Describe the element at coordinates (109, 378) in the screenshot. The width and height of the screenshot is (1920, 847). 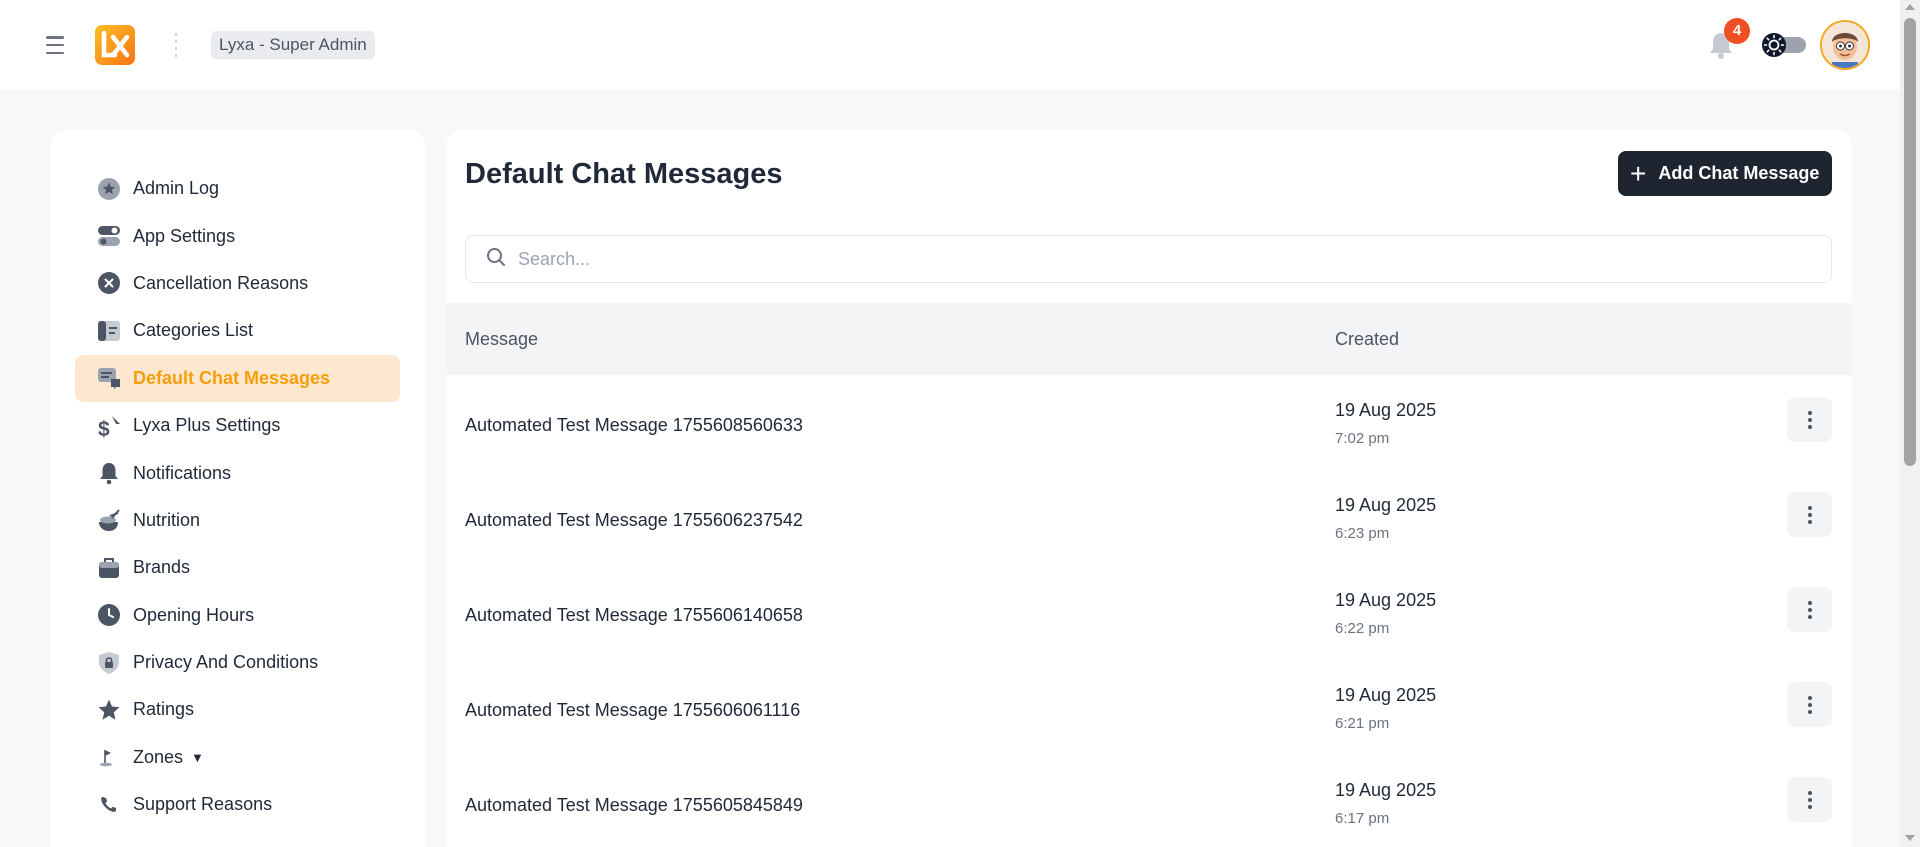
I see `chat-icon` at that location.